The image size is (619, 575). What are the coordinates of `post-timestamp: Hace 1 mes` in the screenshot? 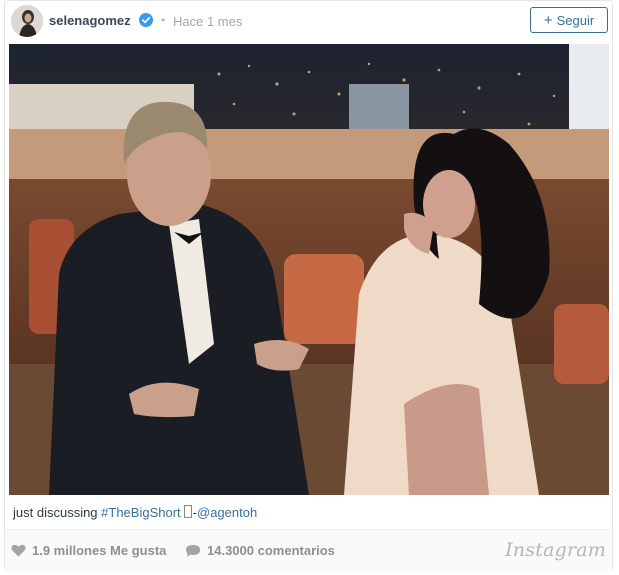 It's located at (207, 21).